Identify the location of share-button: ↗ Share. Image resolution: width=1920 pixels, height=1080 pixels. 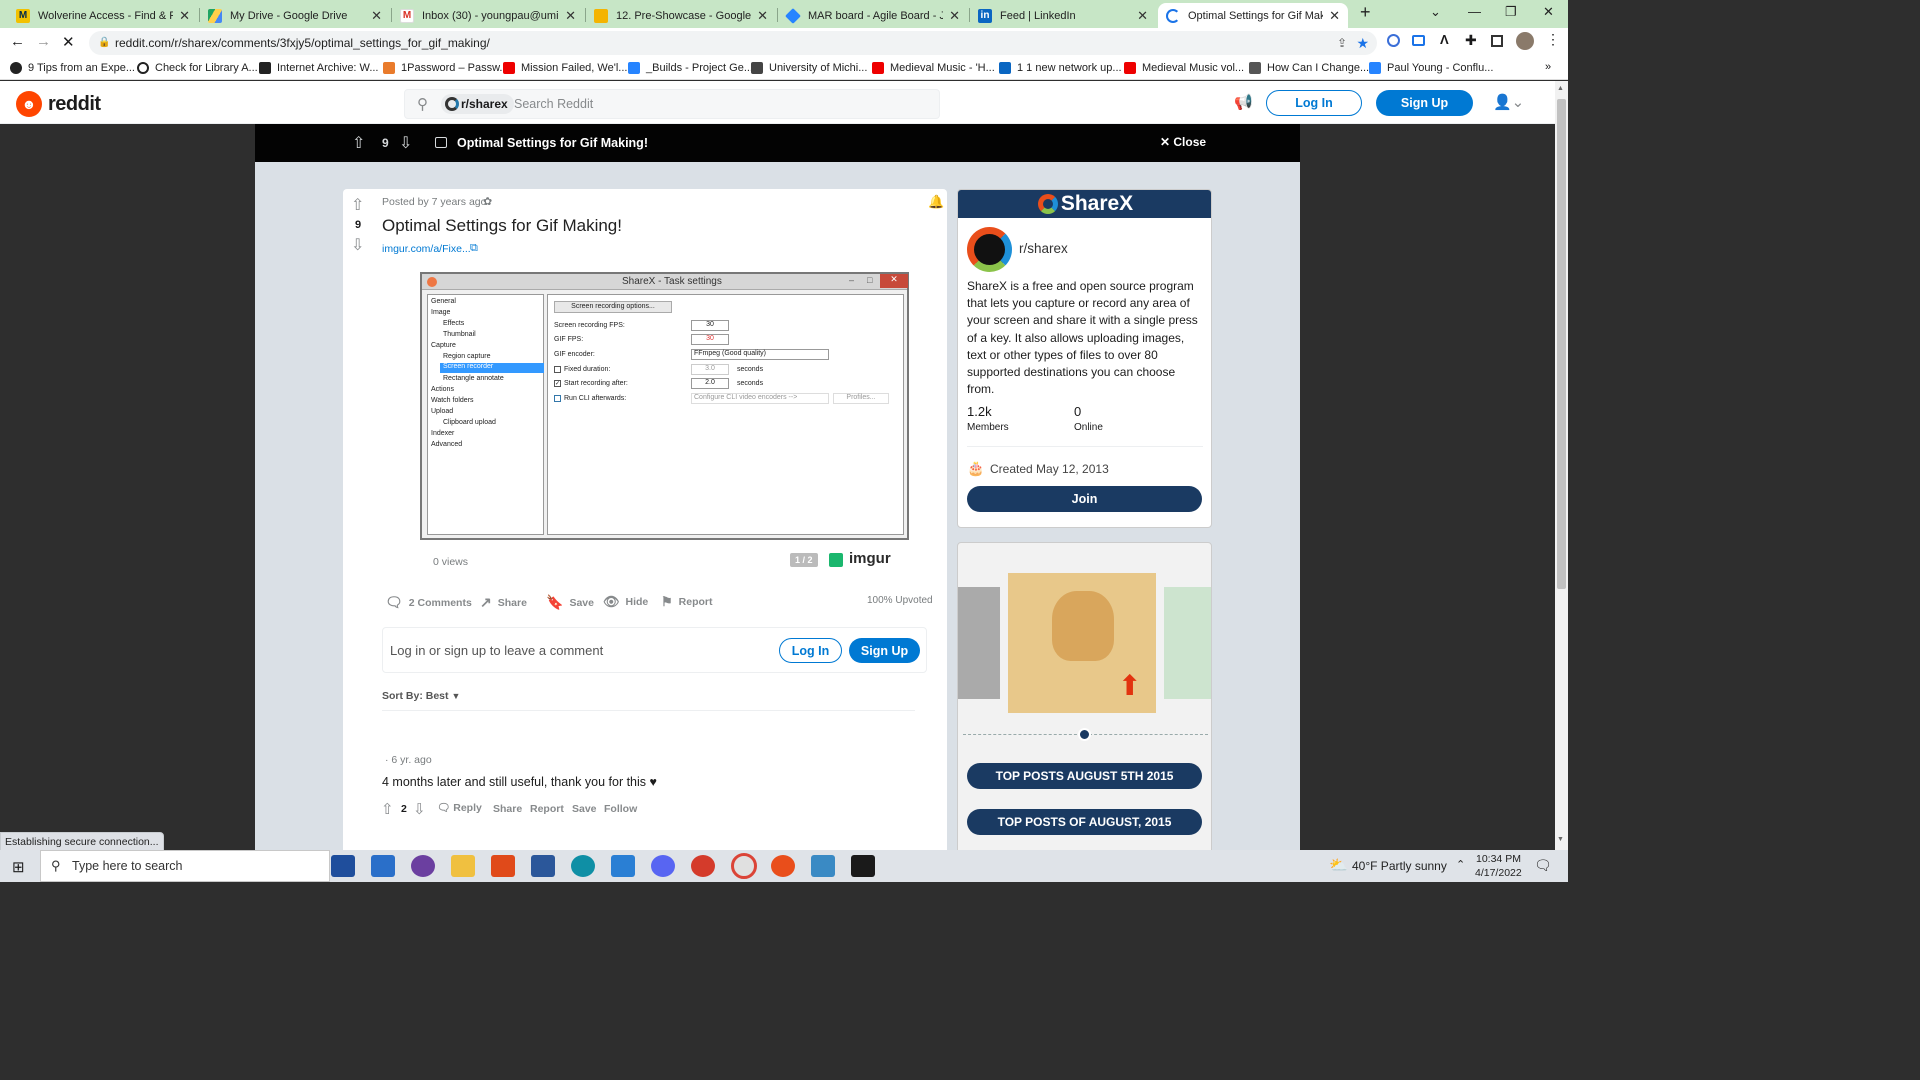
(503, 602).